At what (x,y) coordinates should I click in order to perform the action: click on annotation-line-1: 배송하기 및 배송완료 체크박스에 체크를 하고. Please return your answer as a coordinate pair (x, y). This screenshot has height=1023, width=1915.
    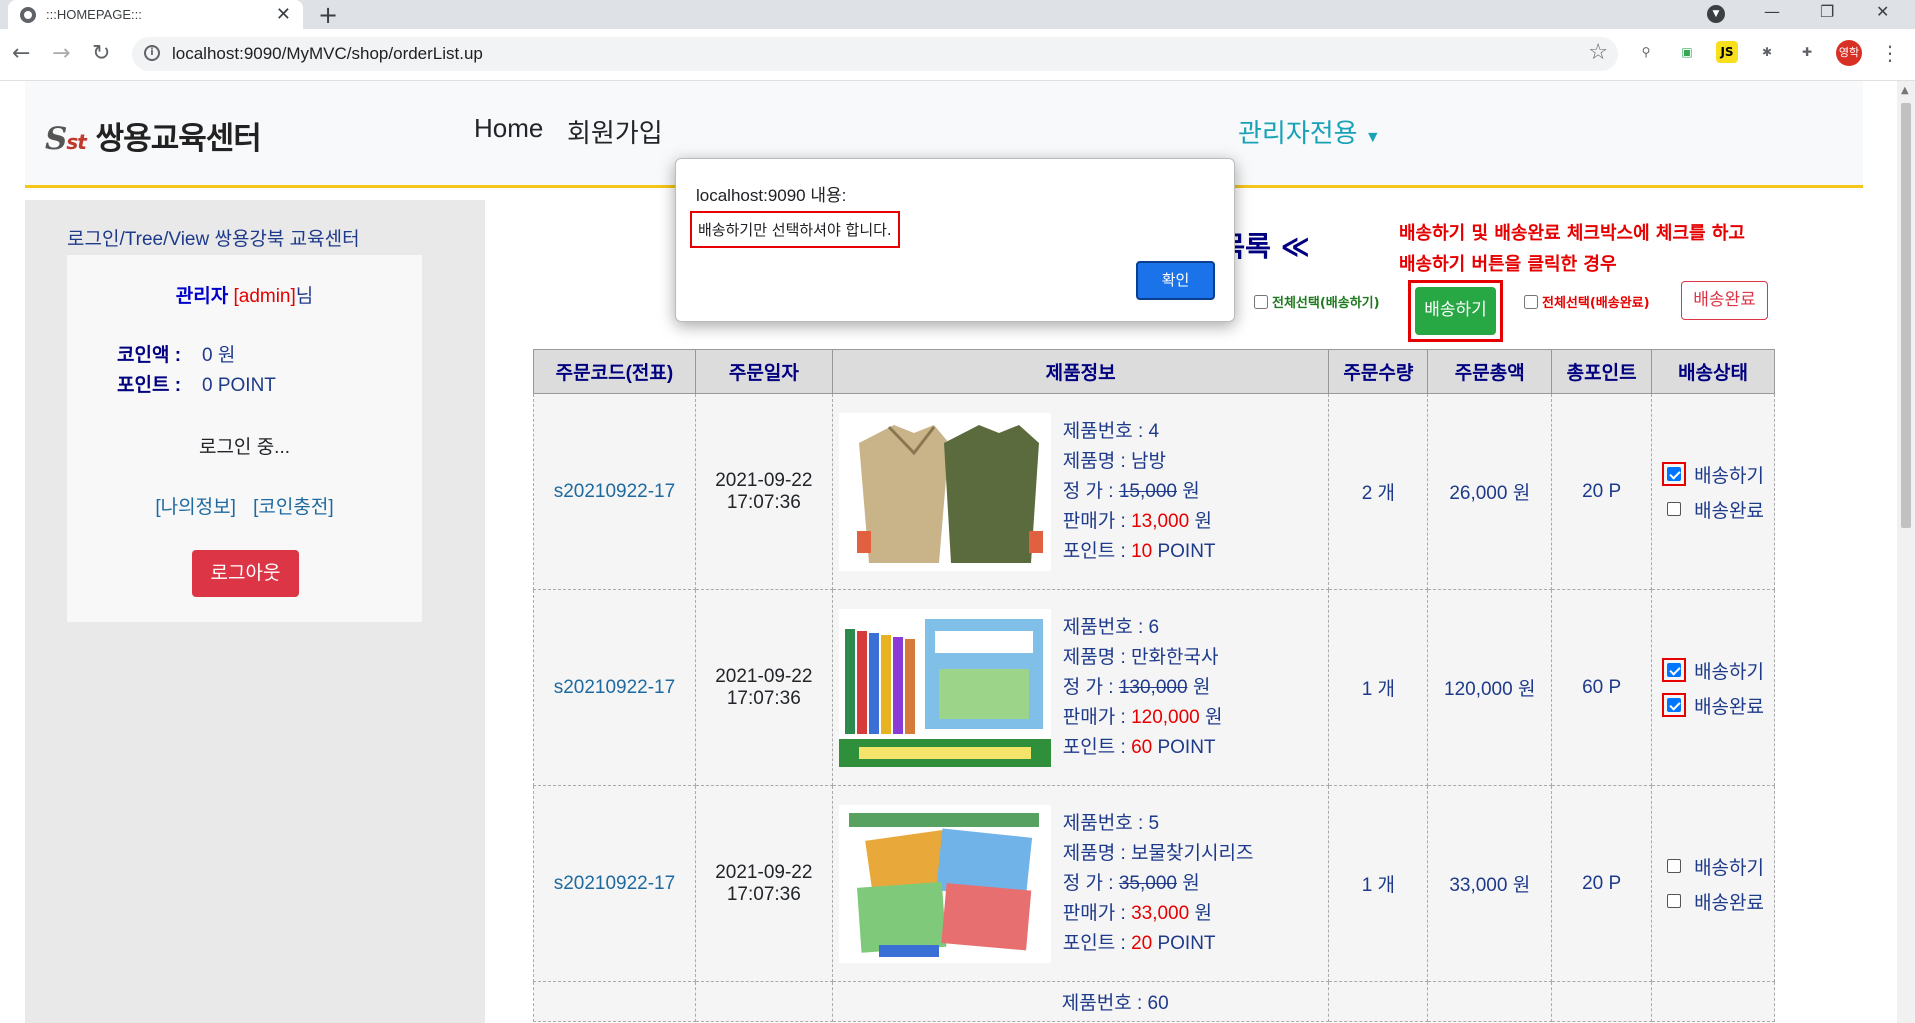
    Looking at the image, I should click on (1572, 233).